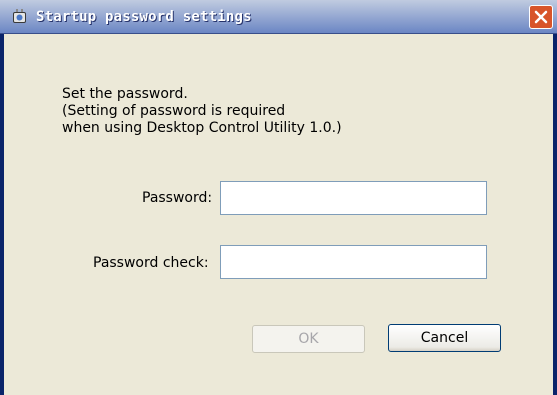  I want to click on ok-button: OK, so click(308, 339).